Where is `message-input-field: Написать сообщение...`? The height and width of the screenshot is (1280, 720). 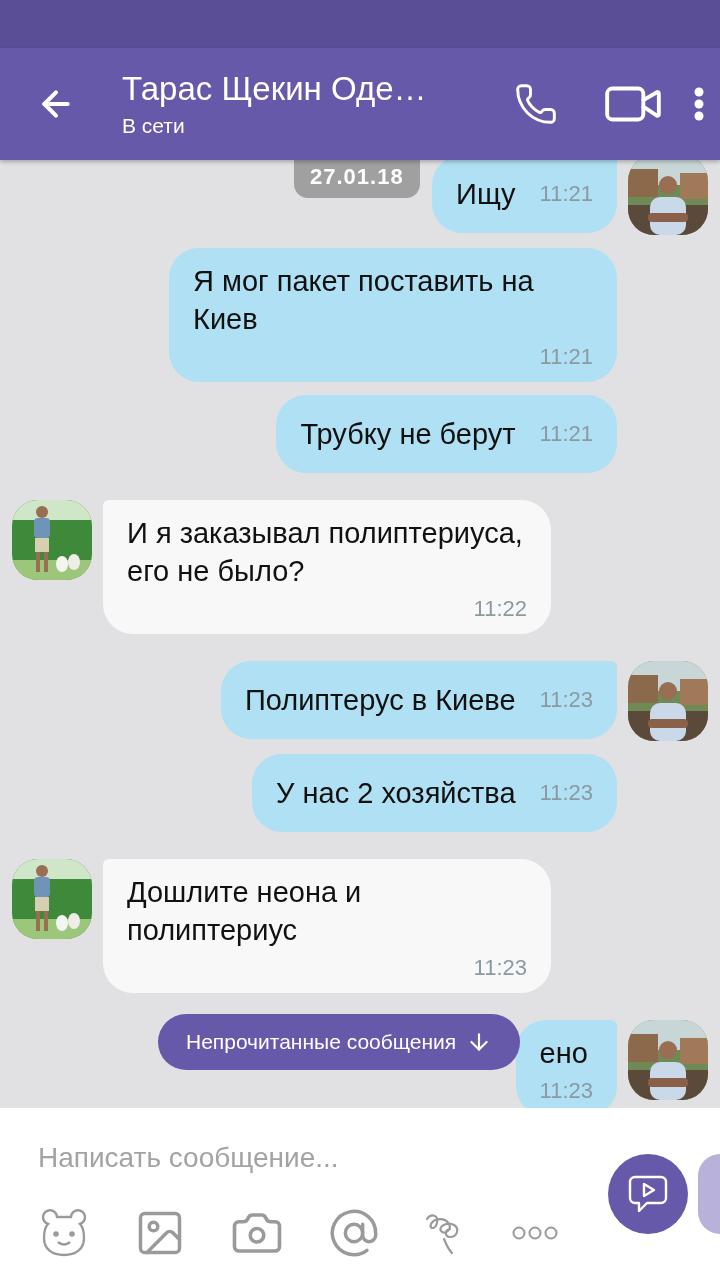 message-input-field: Написать сообщение... is located at coordinates (308, 1158).